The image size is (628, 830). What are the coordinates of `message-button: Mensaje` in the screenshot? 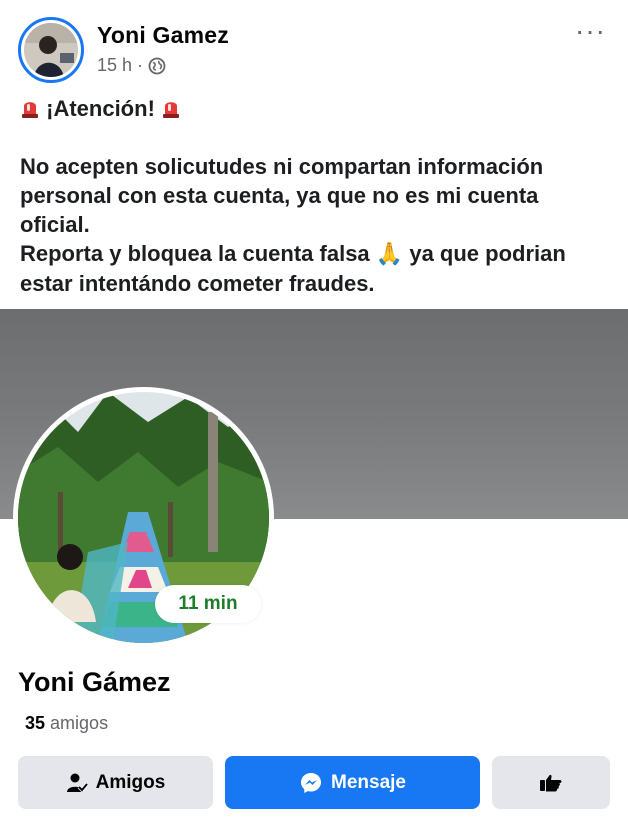 It's located at (352, 782).